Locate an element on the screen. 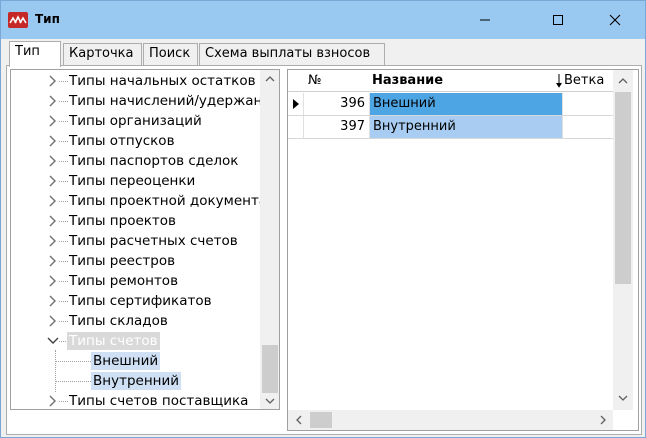 The height and width of the screenshot is (438, 646). tree-item: Типы организаций is located at coordinates (141, 121).